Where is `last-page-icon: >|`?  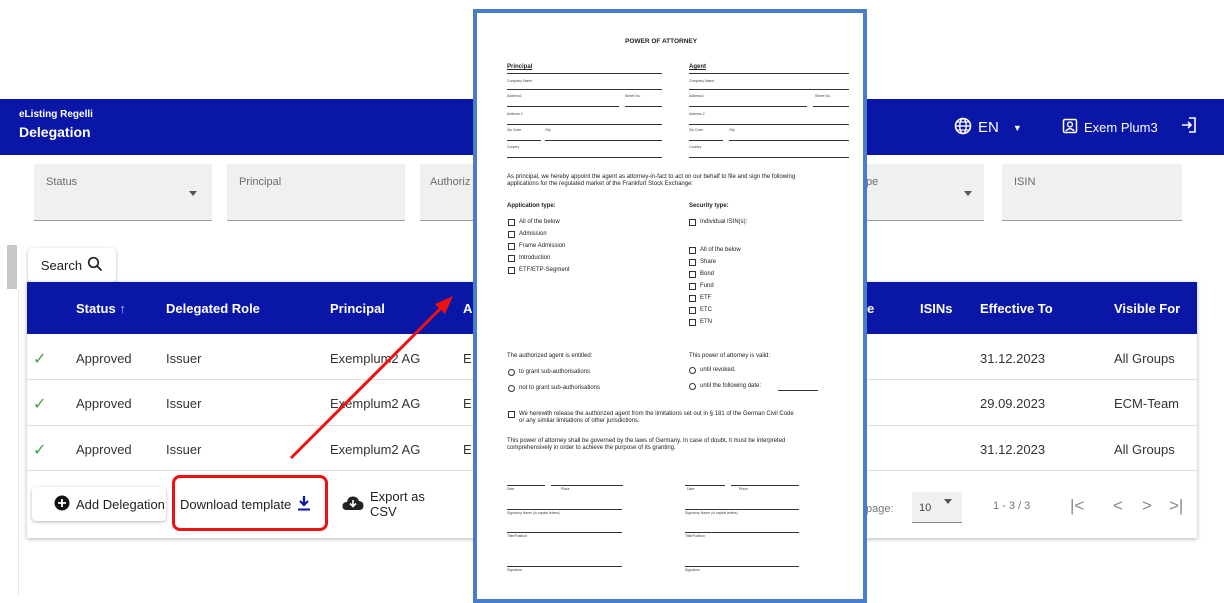
last-page-icon: >| is located at coordinates (1176, 506).